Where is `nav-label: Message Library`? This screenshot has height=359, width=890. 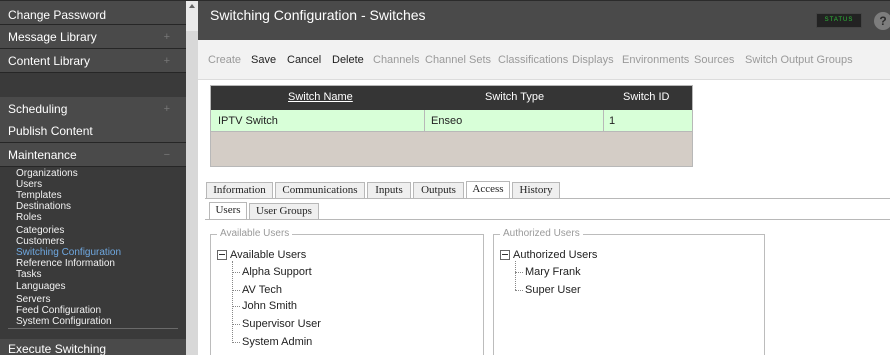 nav-label: Message Library is located at coordinates (52, 37).